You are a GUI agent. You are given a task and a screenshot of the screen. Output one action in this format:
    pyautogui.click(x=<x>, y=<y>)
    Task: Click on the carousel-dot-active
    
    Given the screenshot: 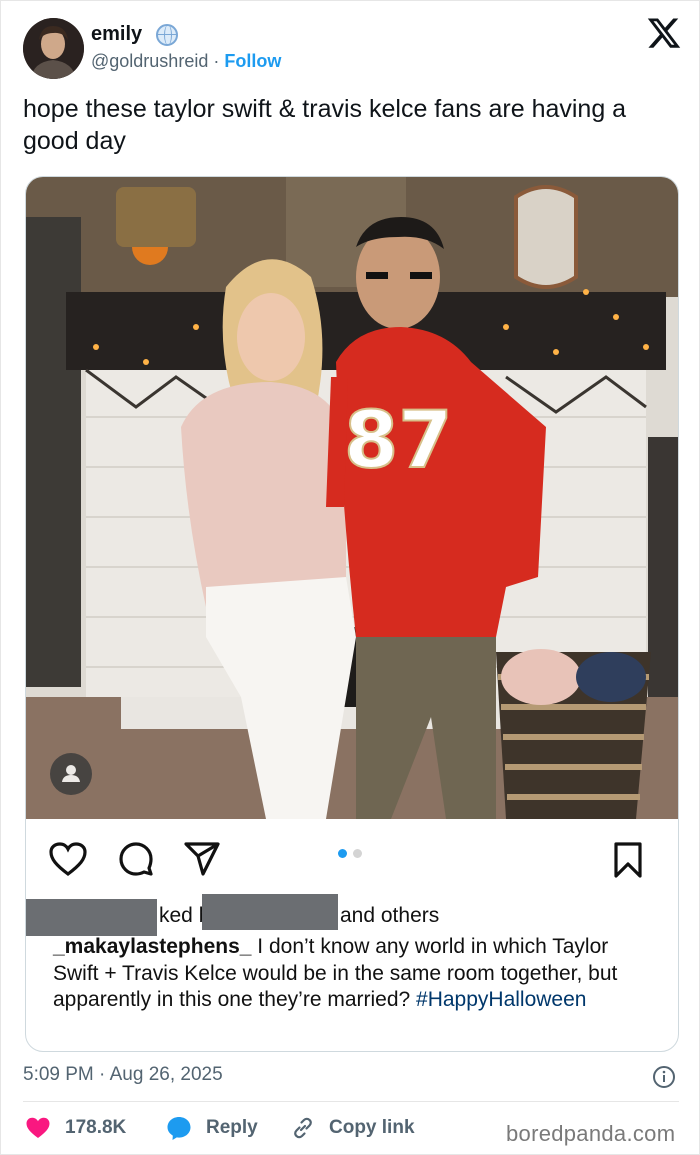 What is the action you would take?
    pyautogui.click(x=342, y=853)
    